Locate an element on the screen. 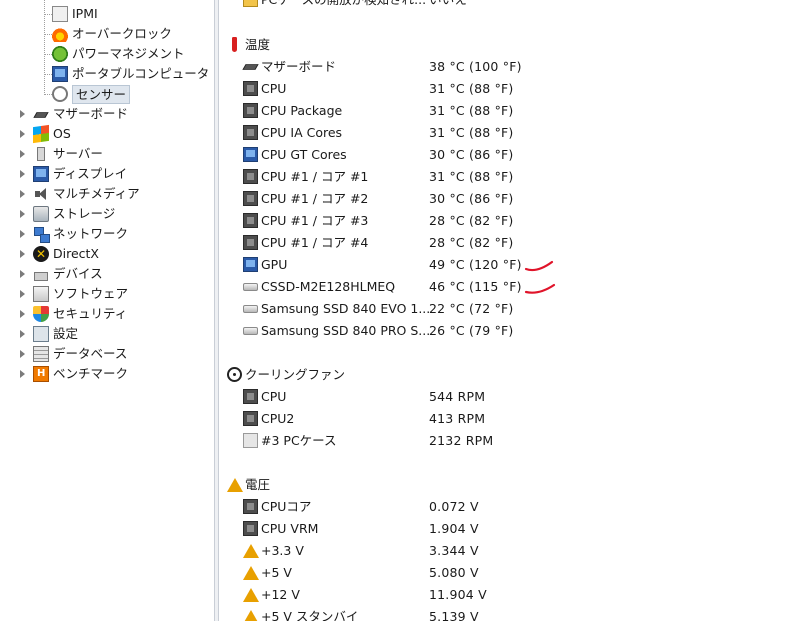 The width and height of the screenshot is (788, 621). sensor-name: CPU #1 / コア #3 is located at coordinates (315, 220).